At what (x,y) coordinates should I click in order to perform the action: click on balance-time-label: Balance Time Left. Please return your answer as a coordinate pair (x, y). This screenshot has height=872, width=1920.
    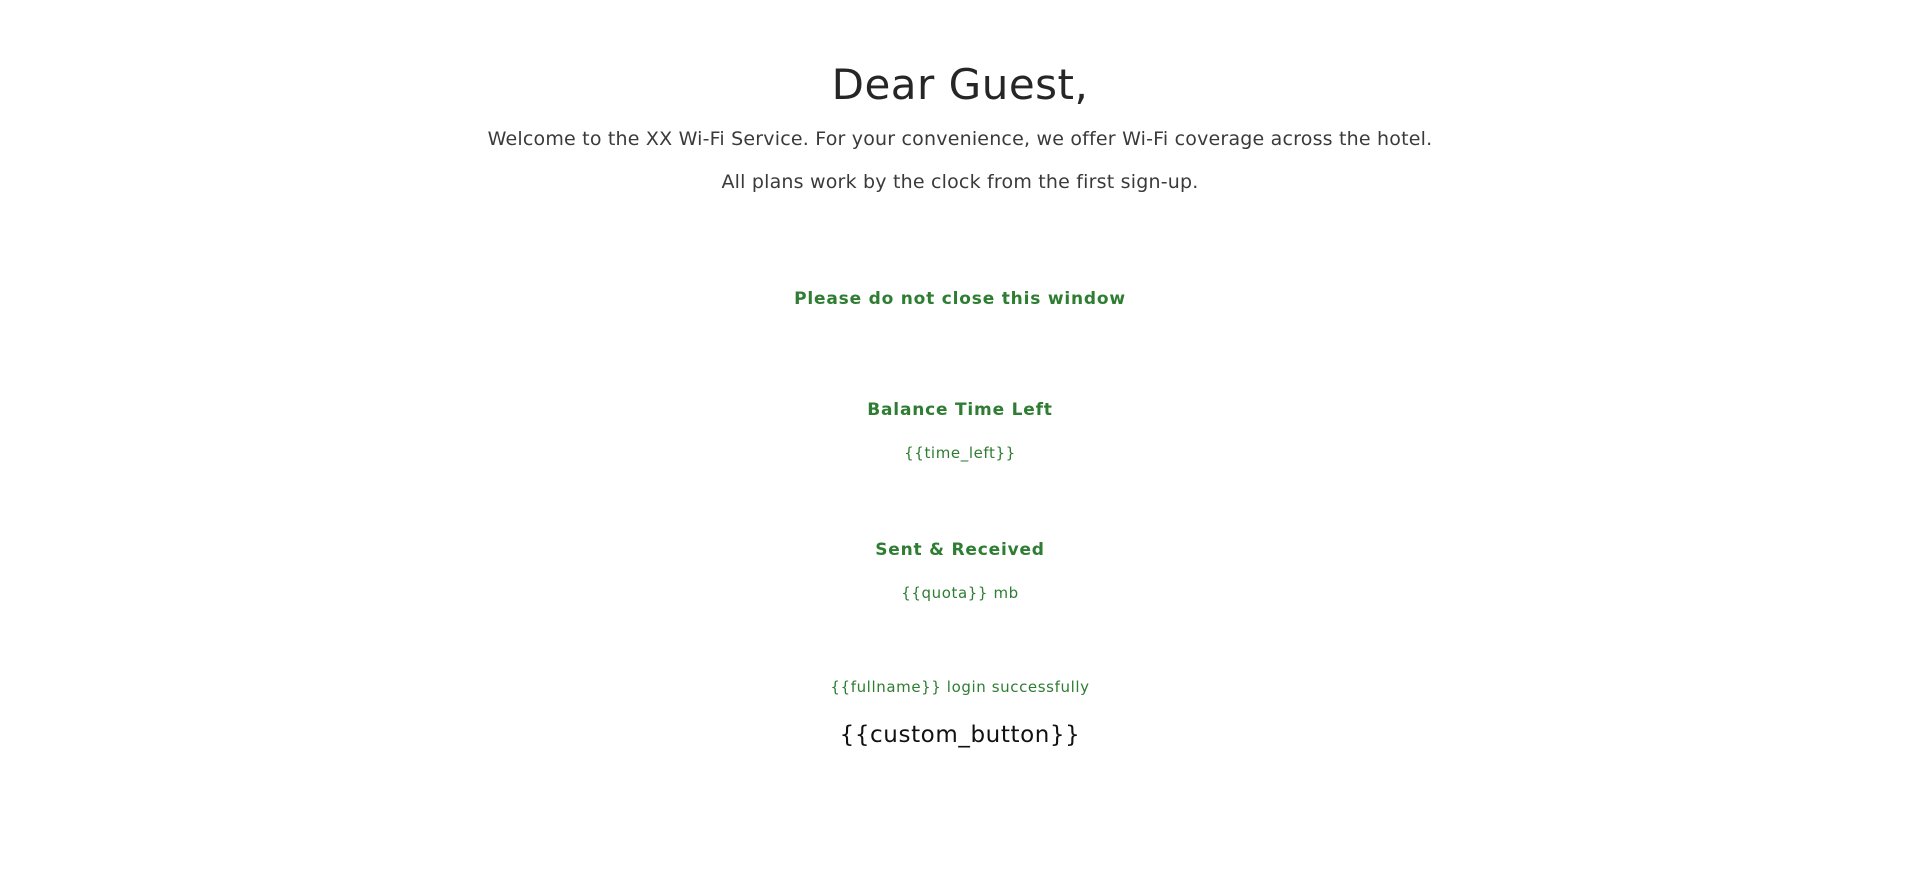
    Looking at the image, I should click on (960, 410).